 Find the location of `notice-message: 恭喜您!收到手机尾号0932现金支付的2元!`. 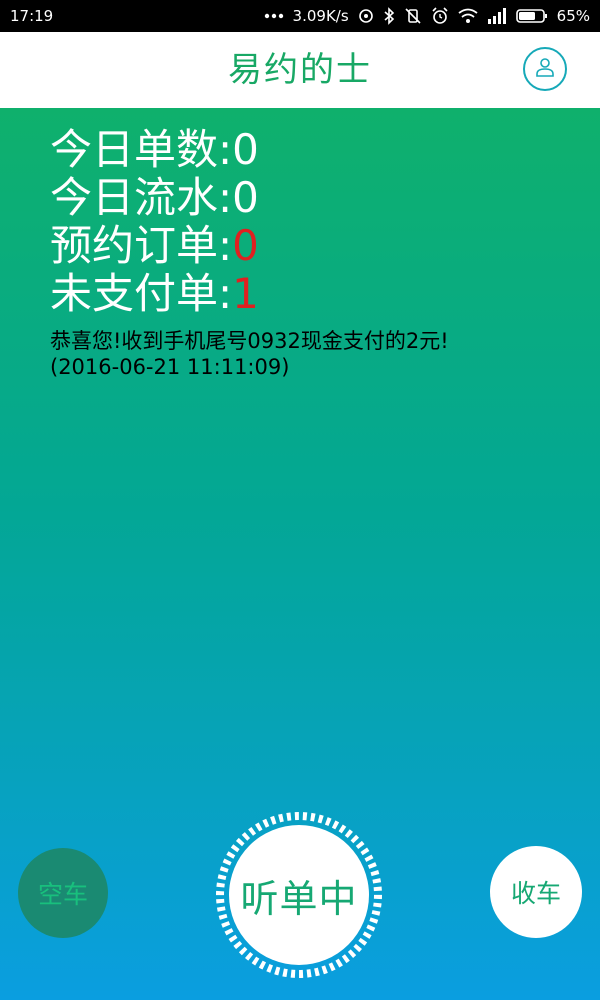

notice-message: 恭喜您!收到手机尾号0932现金支付的2元! is located at coordinates (249, 341).